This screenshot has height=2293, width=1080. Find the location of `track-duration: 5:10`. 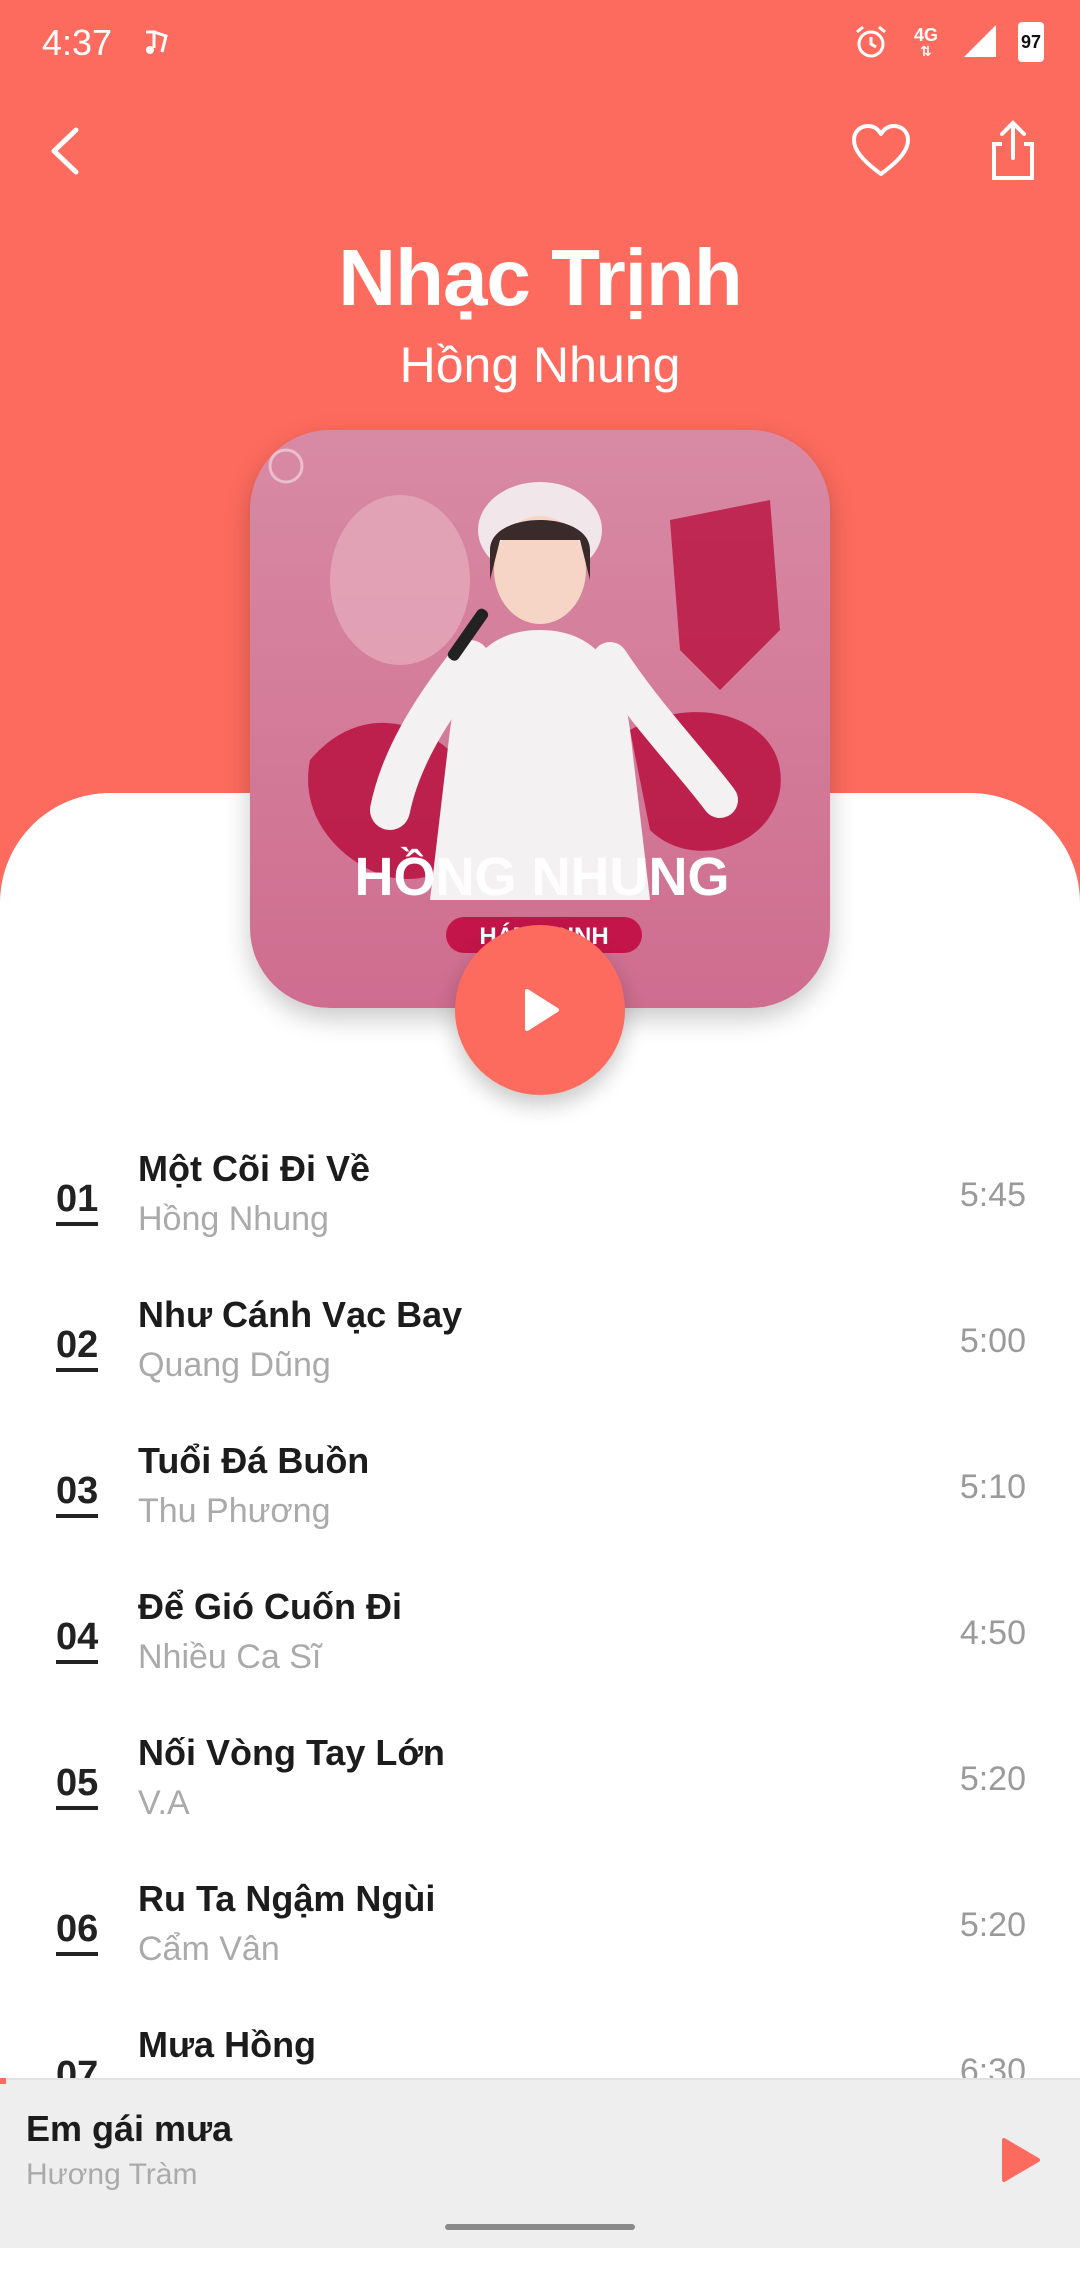

track-duration: 5:10 is located at coordinates (992, 1487).